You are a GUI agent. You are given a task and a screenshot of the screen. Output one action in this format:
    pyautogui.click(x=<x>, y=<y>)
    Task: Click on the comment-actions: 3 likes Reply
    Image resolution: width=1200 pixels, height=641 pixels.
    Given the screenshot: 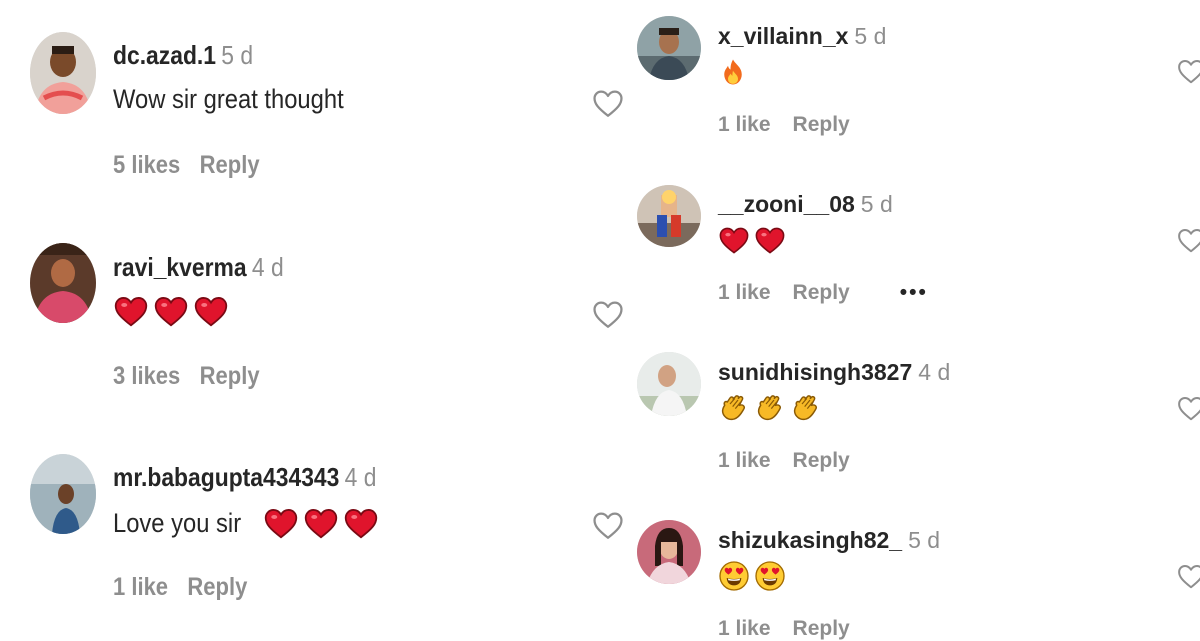 What is the action you would take?
    pyautogui.click(x=196, y=376)
    